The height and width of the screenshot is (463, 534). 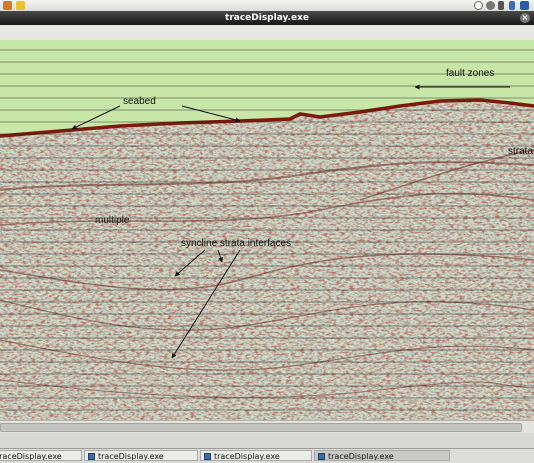 What do you see at coordinates (490, 5) in the screenshot?
I see `power-icon` at bounding box center [490, 5].